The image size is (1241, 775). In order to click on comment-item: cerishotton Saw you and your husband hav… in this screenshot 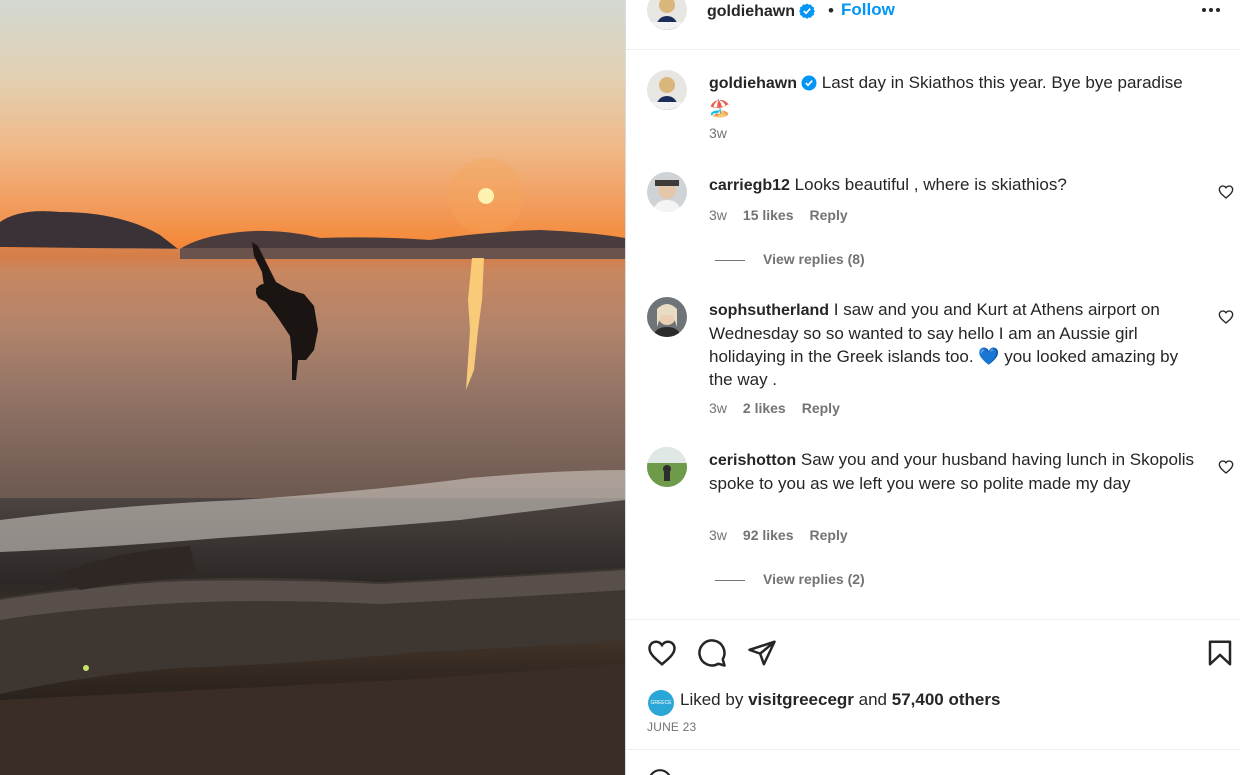, I will do `click(933, 519)`.